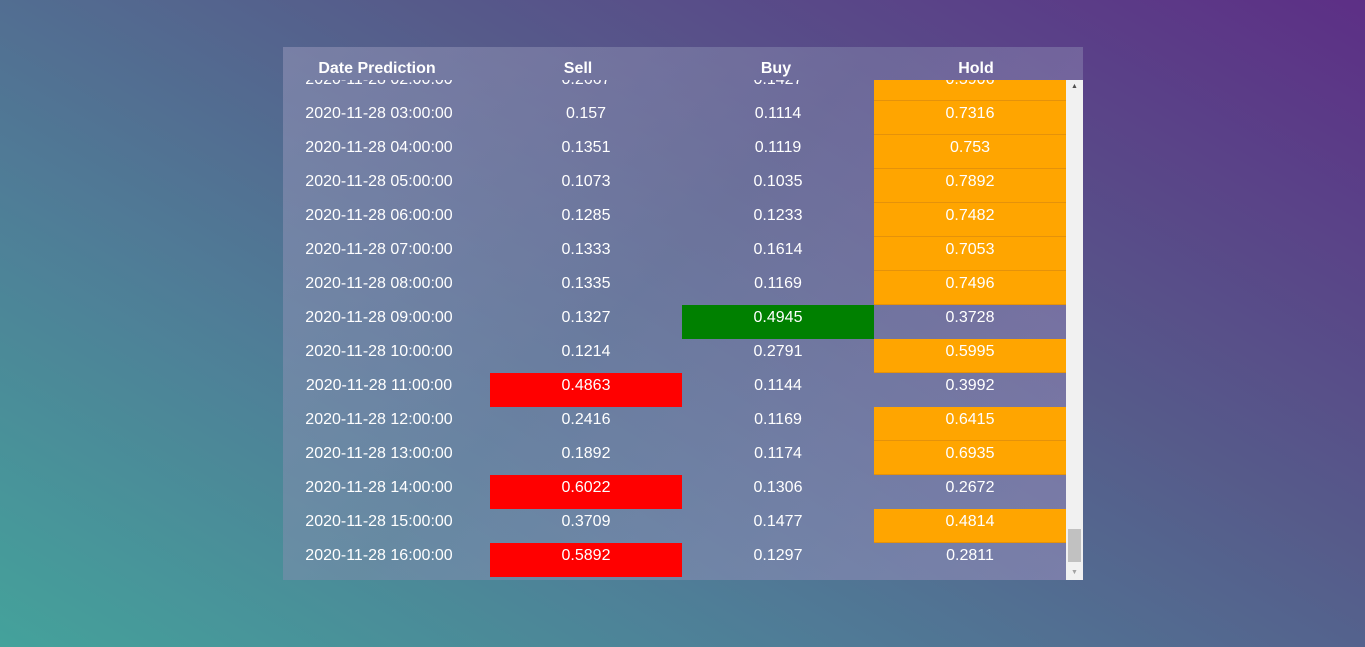 The height and width of the screenshot is (647, 1365). I want to click on cell-date: 2020-11-28 15:00:00, so click(379, 526).